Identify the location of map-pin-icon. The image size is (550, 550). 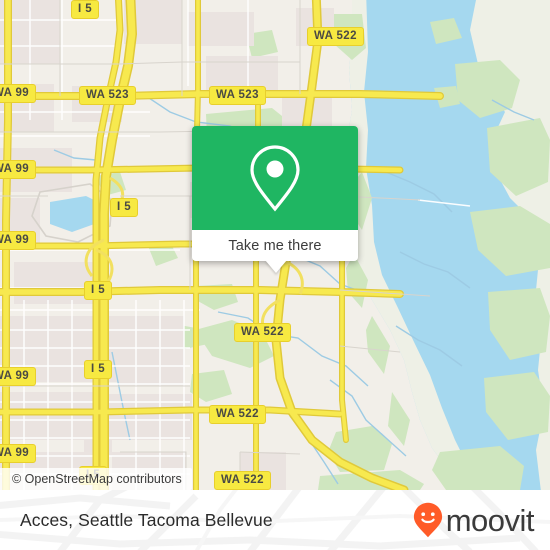
(275, 178).